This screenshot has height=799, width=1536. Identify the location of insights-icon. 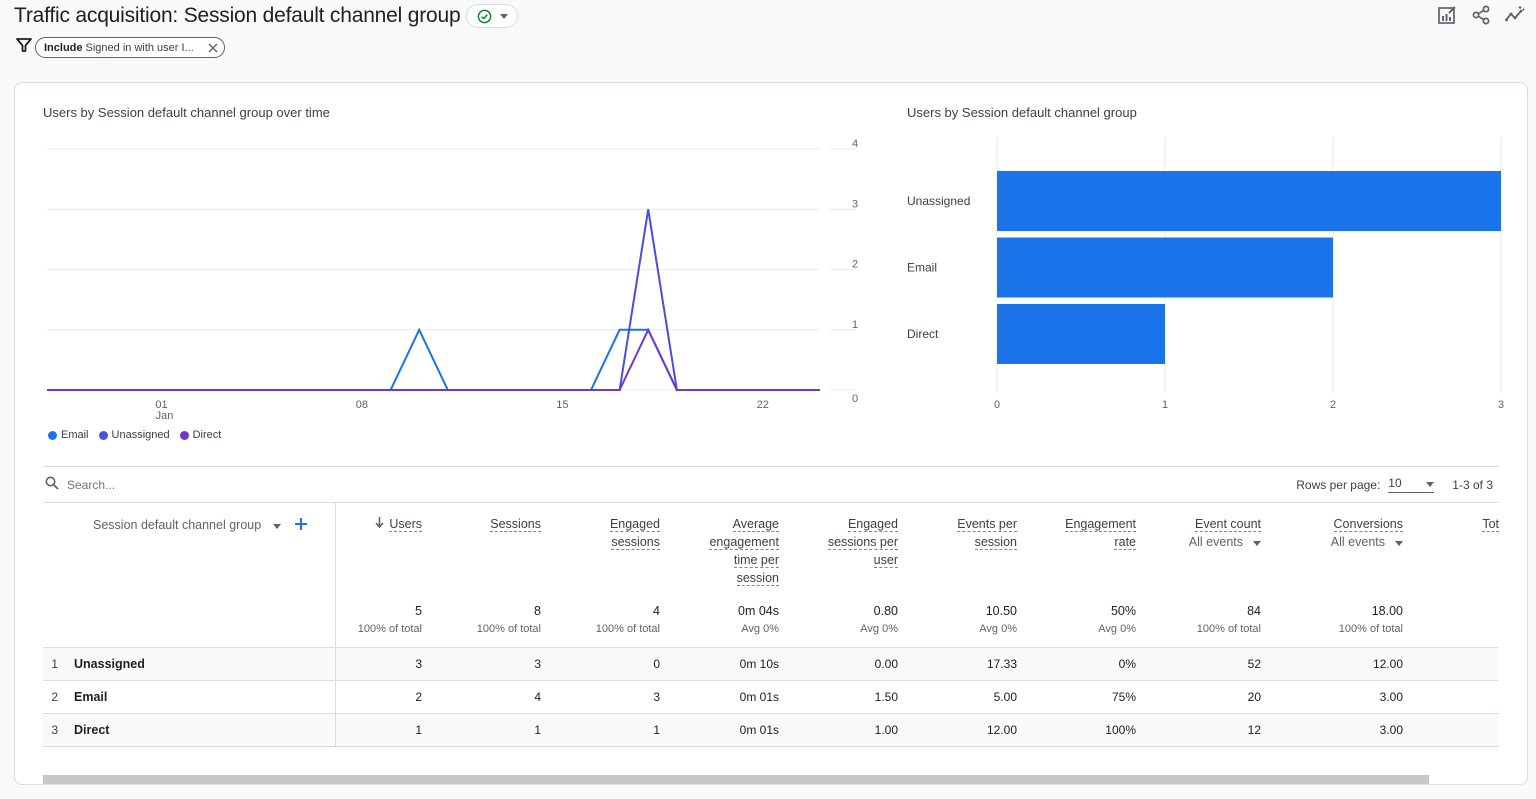
(1515, 15).